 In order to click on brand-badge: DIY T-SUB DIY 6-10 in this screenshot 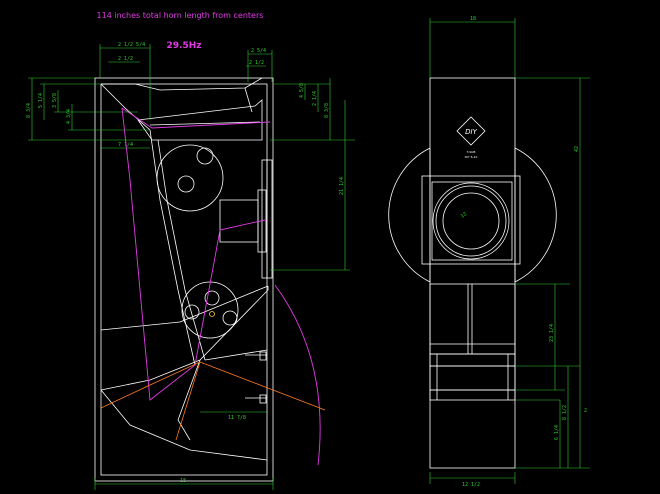, I will do `click(471, 137)`.